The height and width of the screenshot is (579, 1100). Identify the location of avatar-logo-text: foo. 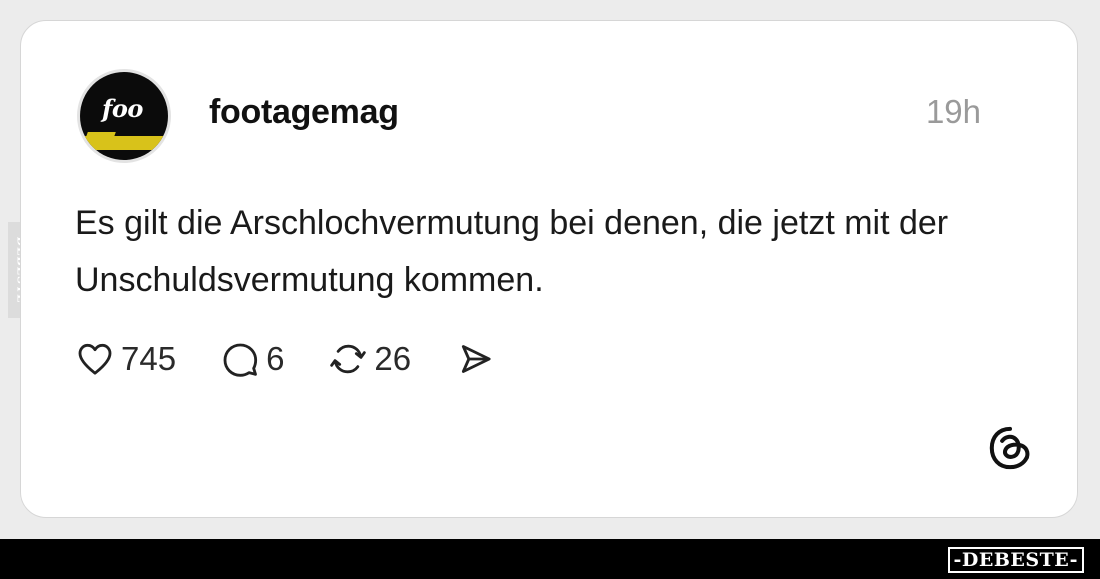
(122, 108).